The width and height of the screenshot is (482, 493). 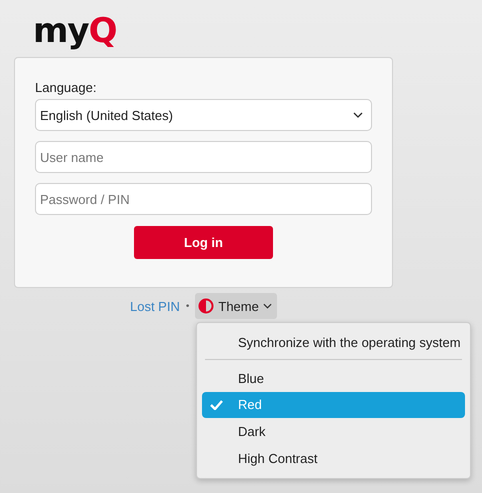 What do you see at coordinates (203, 115) in the screenshot?
I see `language-select: English (United States)` at bounding box center [203, 115].